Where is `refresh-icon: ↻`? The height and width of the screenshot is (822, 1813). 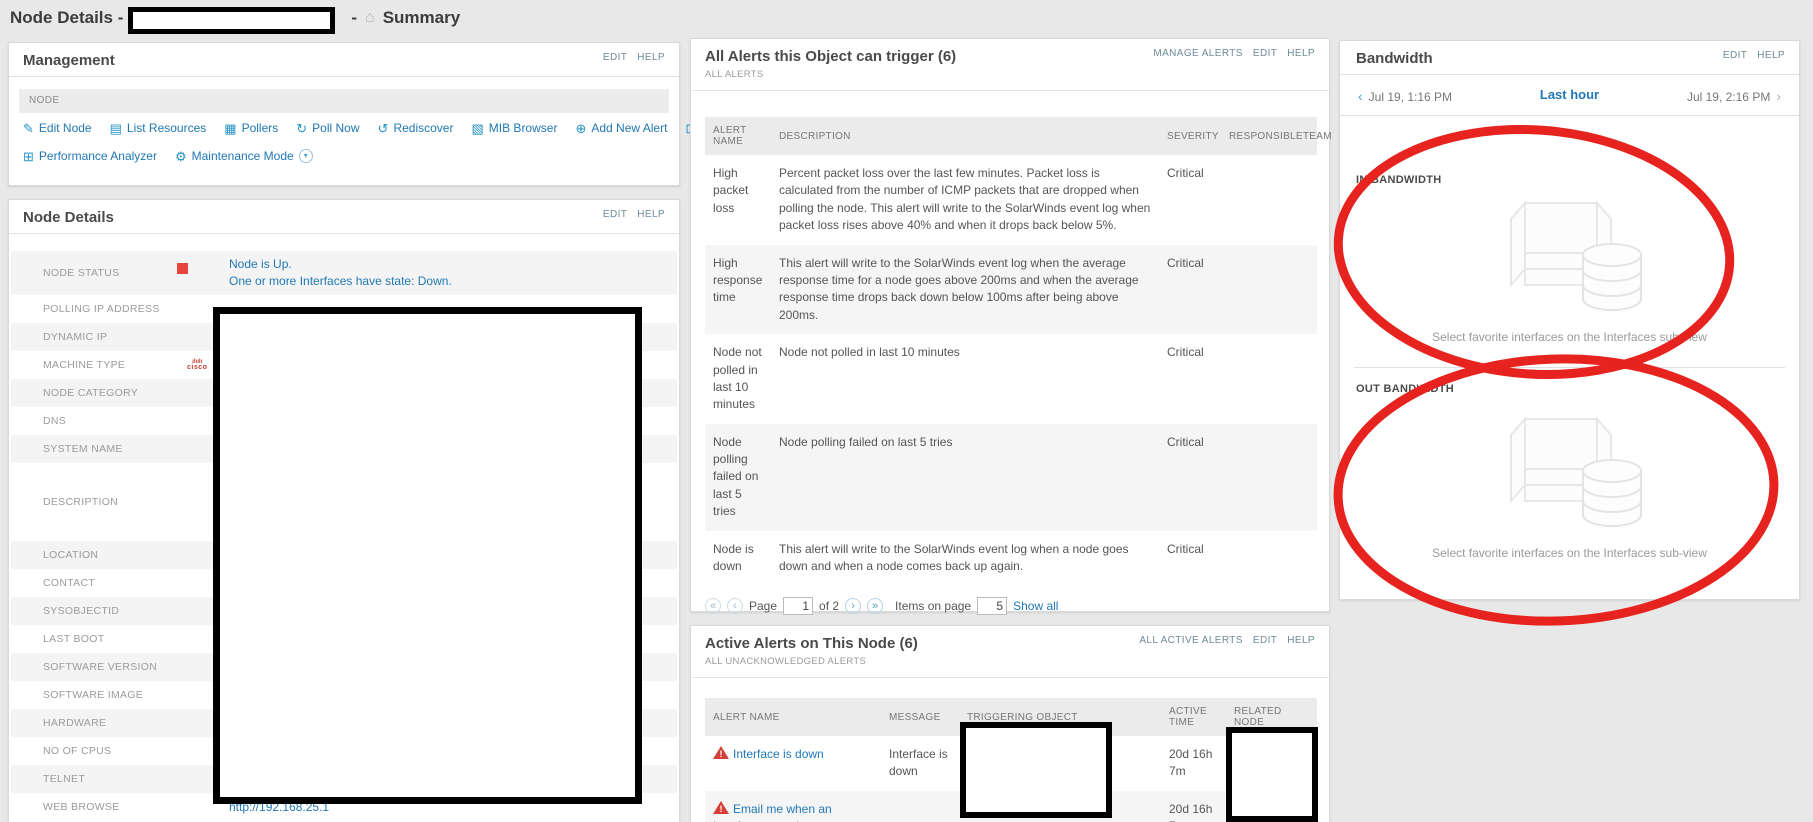 refresh-icon: ↻ is located at coordinates (302, 128).